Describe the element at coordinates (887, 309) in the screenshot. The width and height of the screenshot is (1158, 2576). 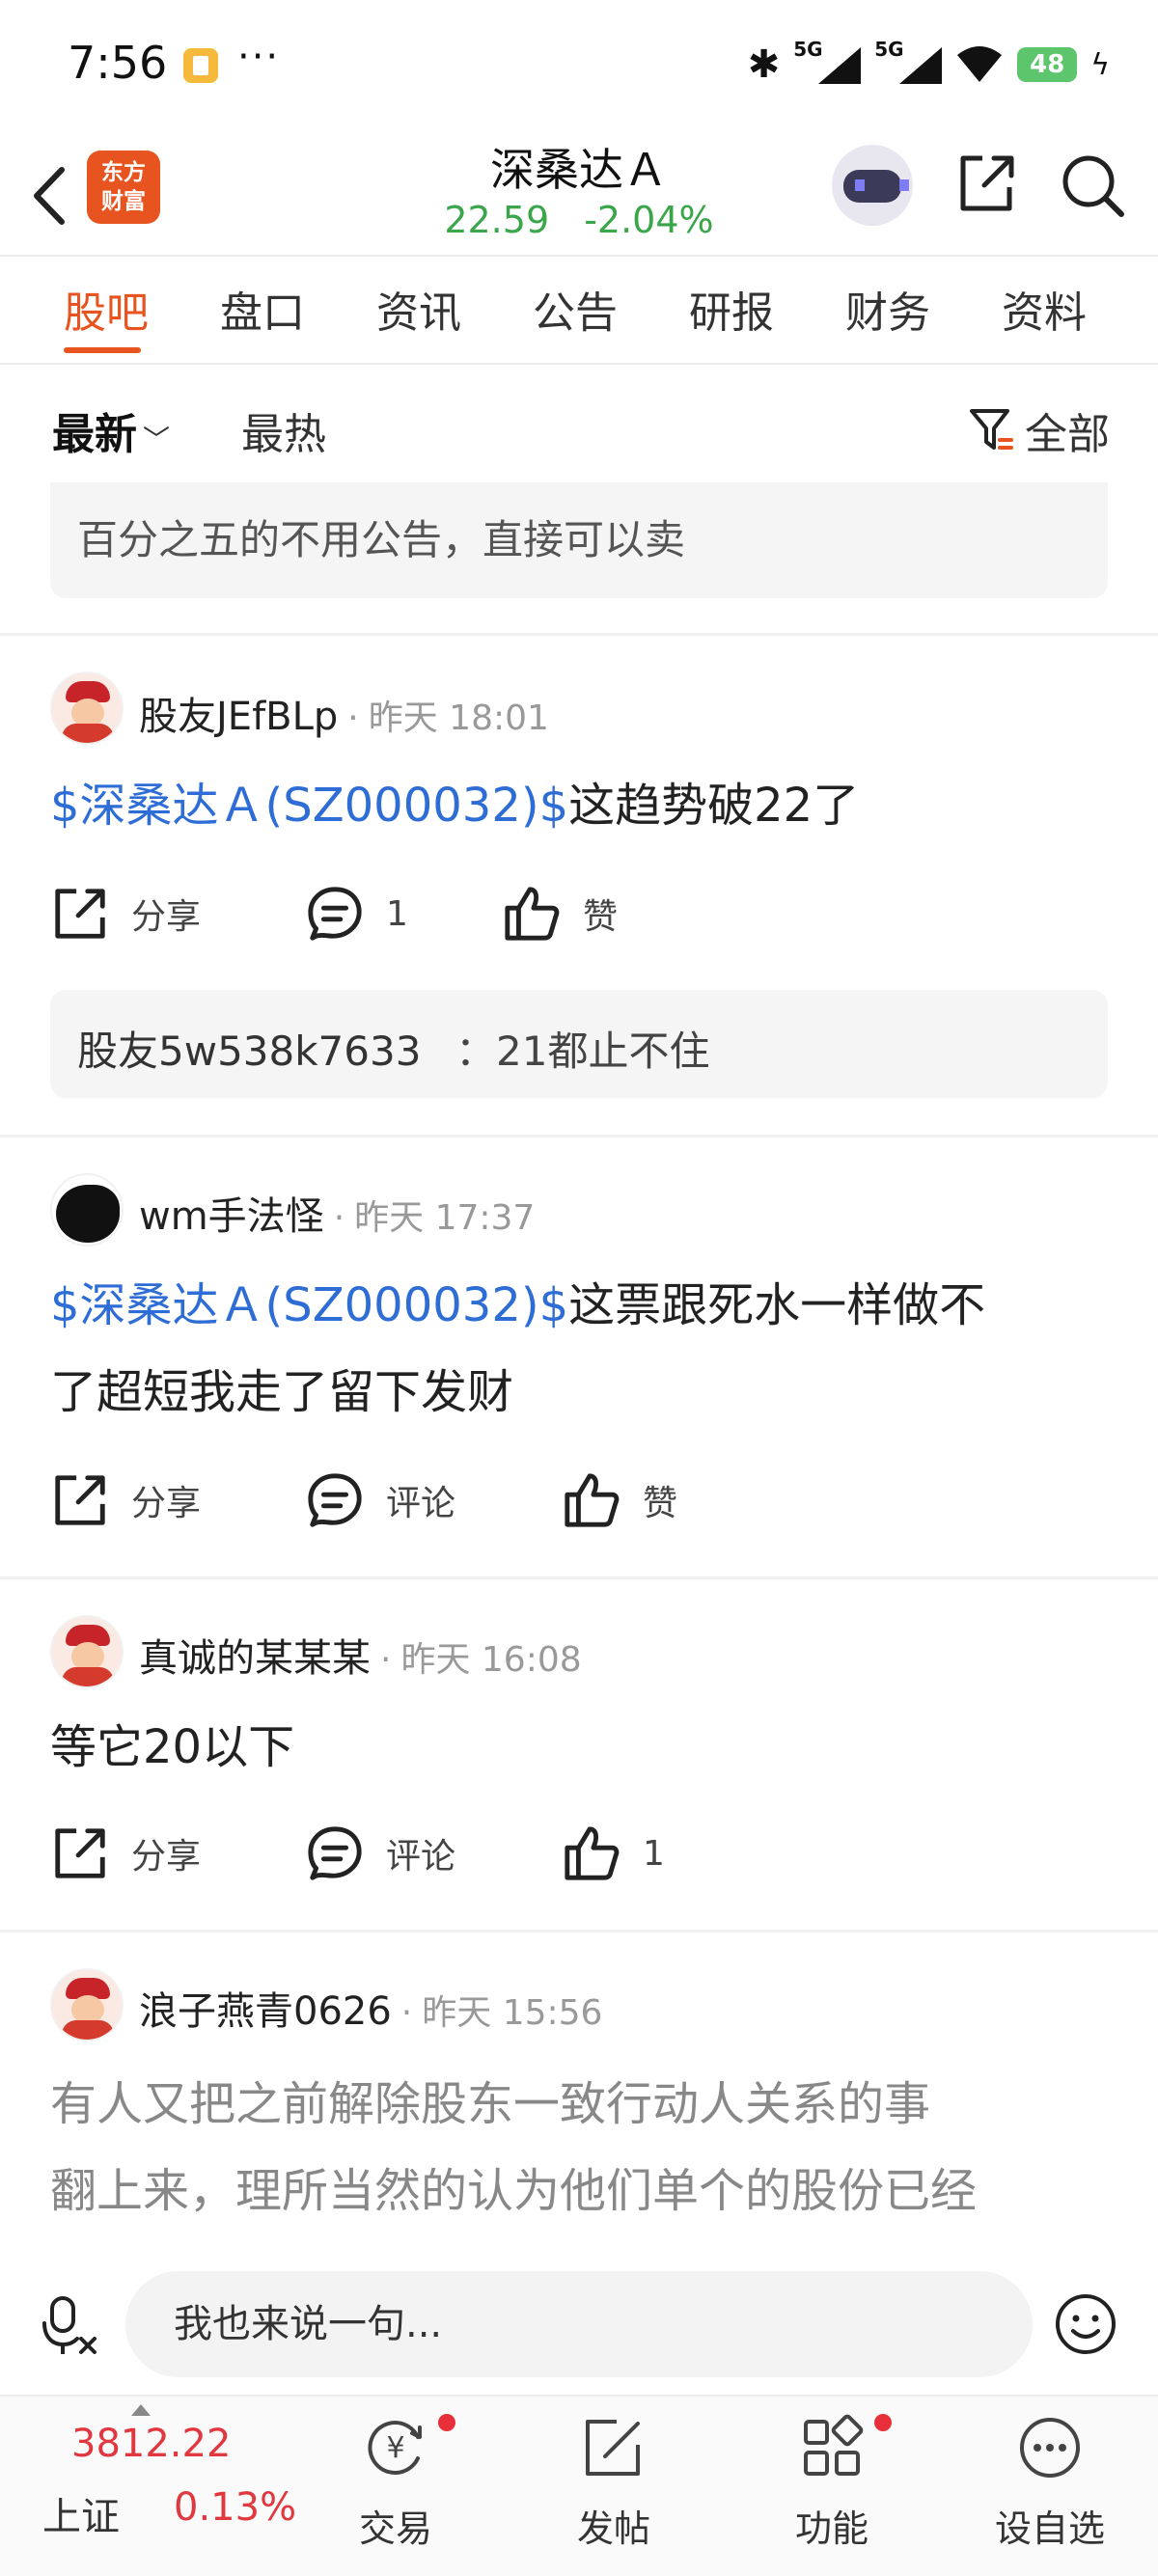
I see `tab-finance: 财务` at that location.